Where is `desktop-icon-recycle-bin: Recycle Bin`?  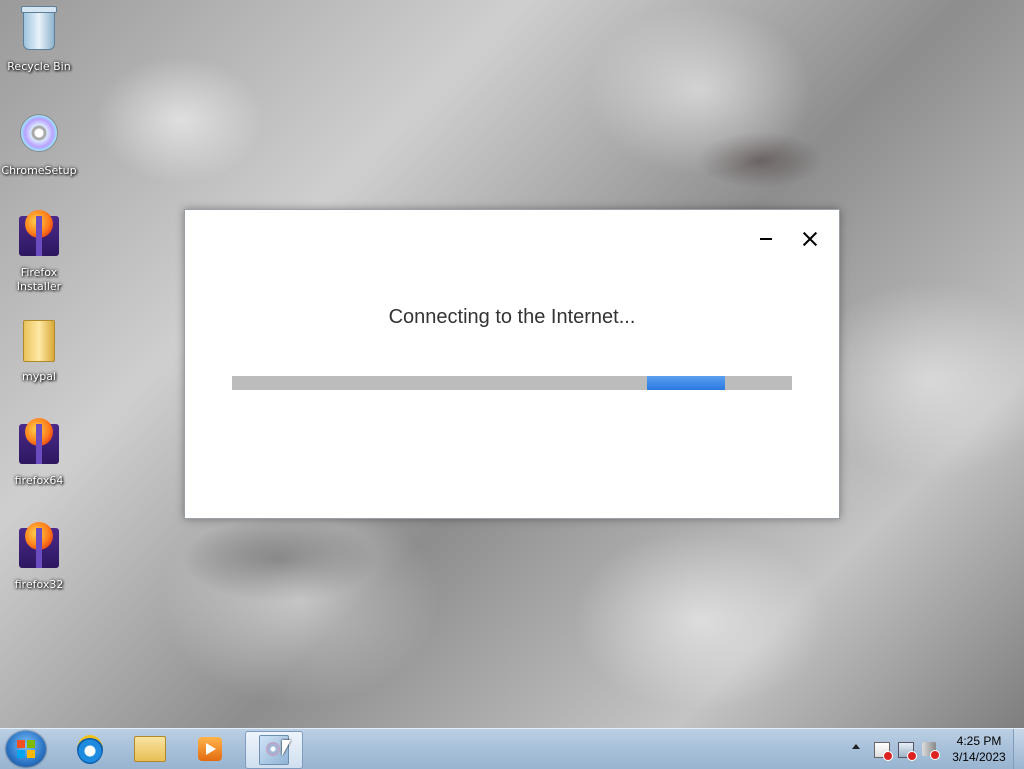 desktop-icon-recycle-bin: Recycle Bin is located at coordinates (39, 39).